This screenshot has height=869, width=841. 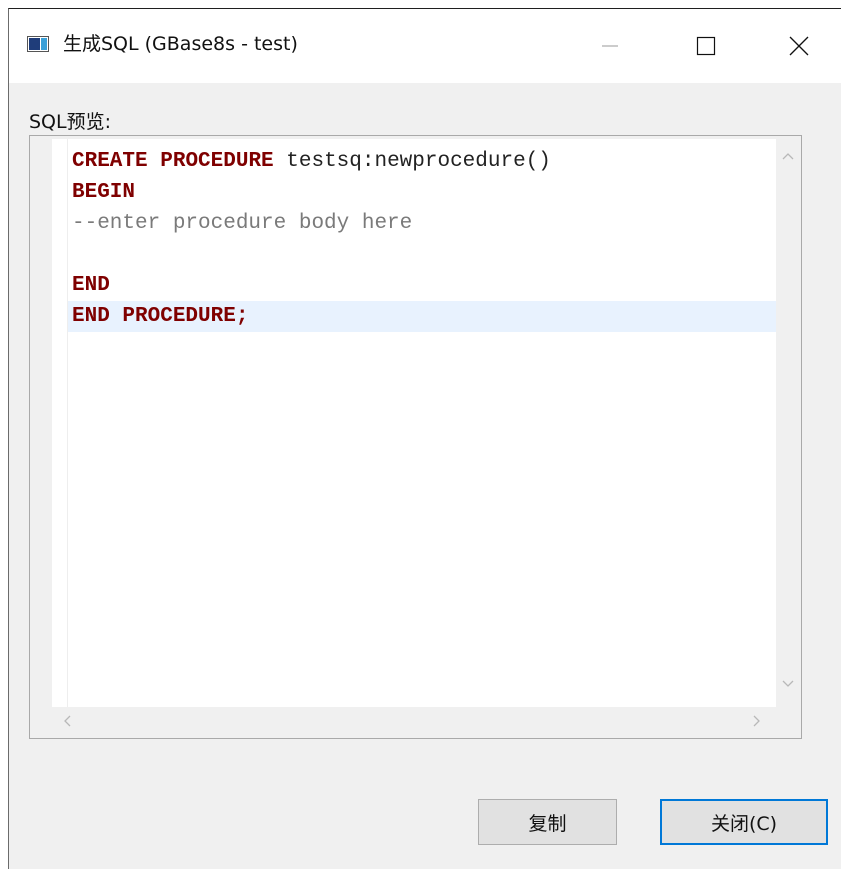 I want to click on code-line: END, so click(x=422, y=285).